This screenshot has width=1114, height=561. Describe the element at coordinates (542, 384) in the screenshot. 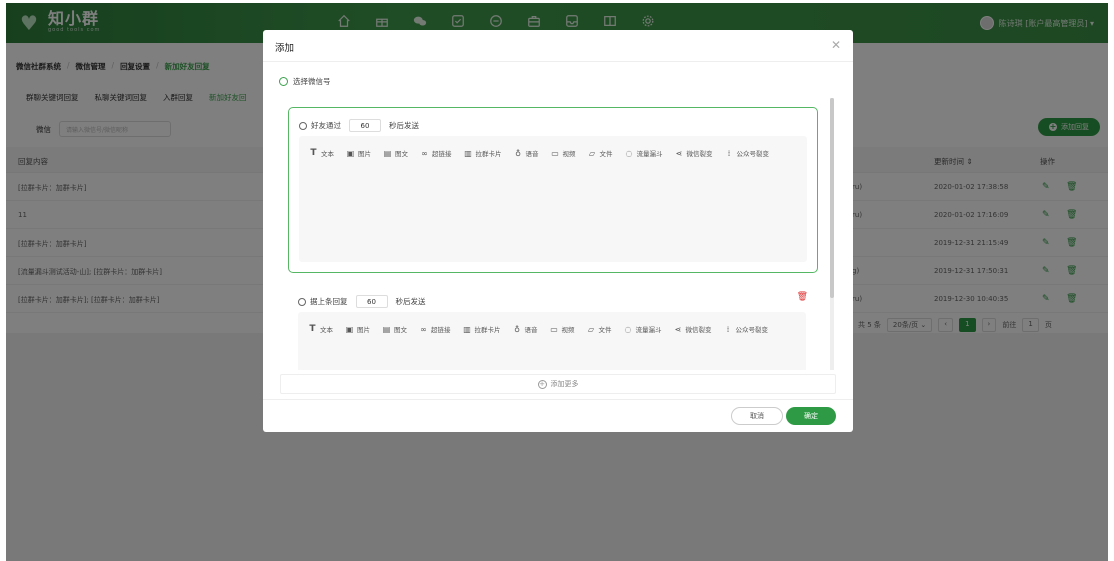

I see `plus-circle-icon: +` at that location.